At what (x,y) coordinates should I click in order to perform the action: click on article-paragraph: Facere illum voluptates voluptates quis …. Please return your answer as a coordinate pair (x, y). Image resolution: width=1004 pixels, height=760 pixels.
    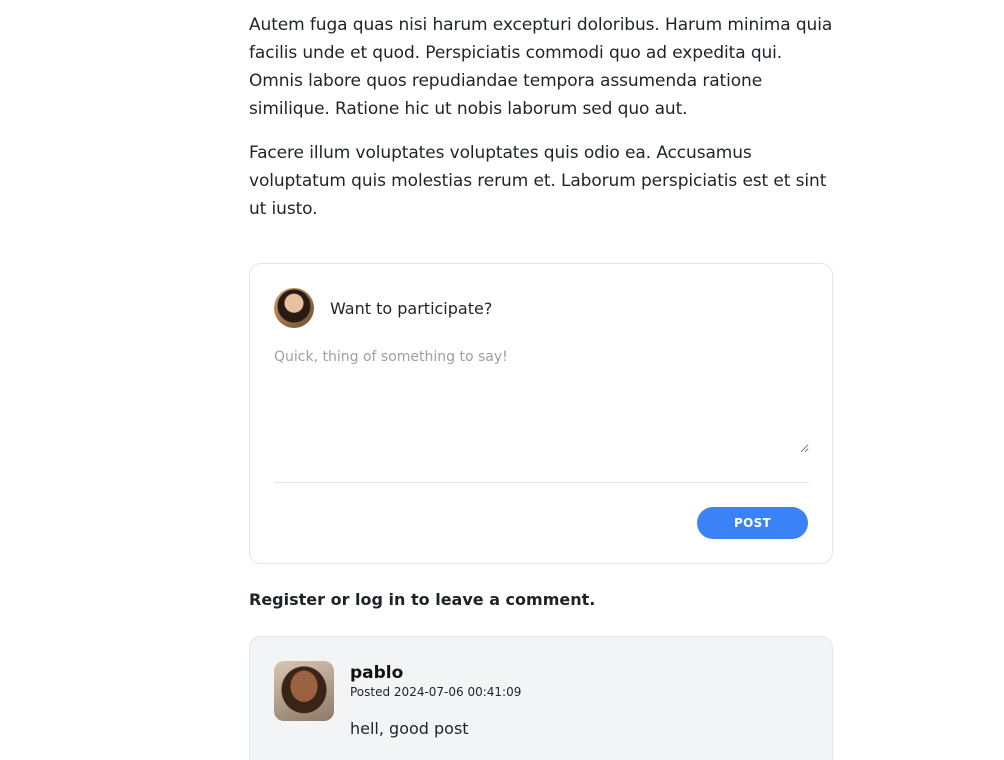
    Looking at the image, I should click on (538, 181).